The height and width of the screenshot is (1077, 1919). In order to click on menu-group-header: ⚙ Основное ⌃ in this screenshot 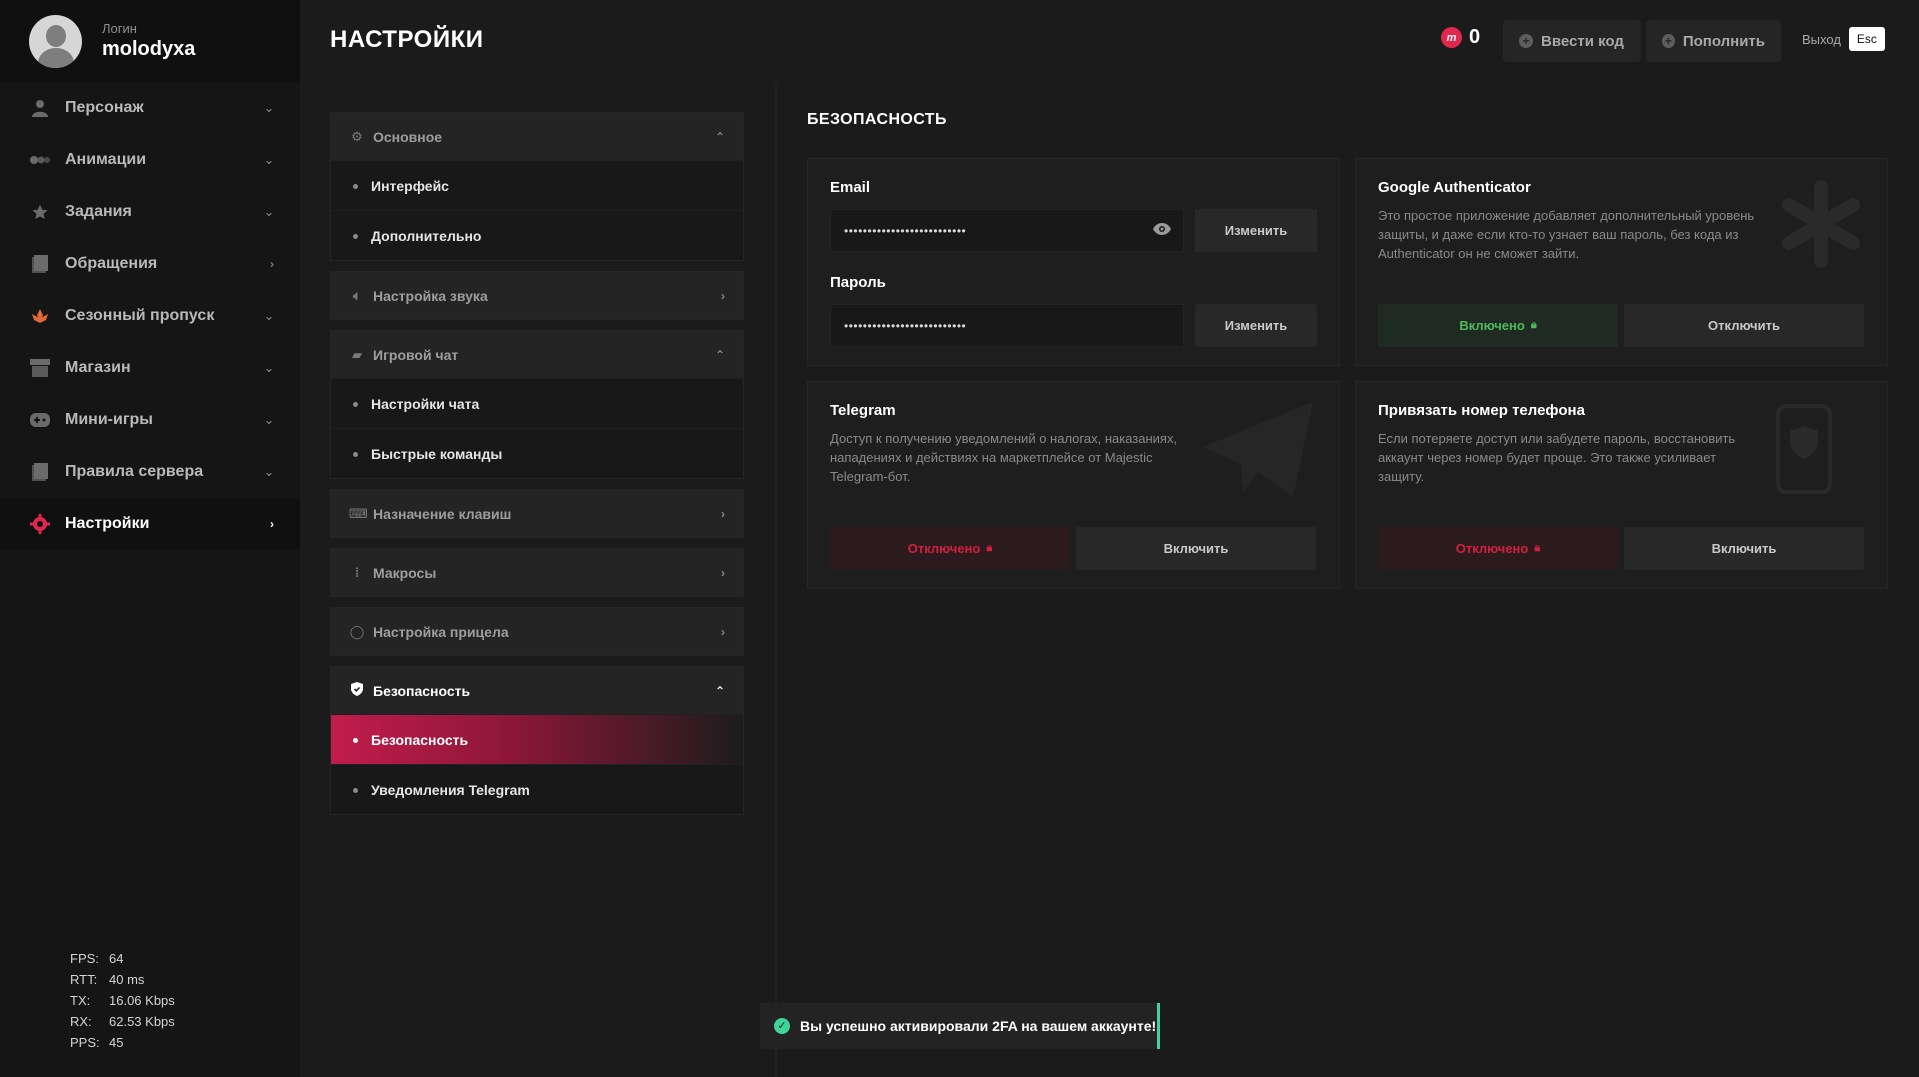, I will do `click(537, 136)`.